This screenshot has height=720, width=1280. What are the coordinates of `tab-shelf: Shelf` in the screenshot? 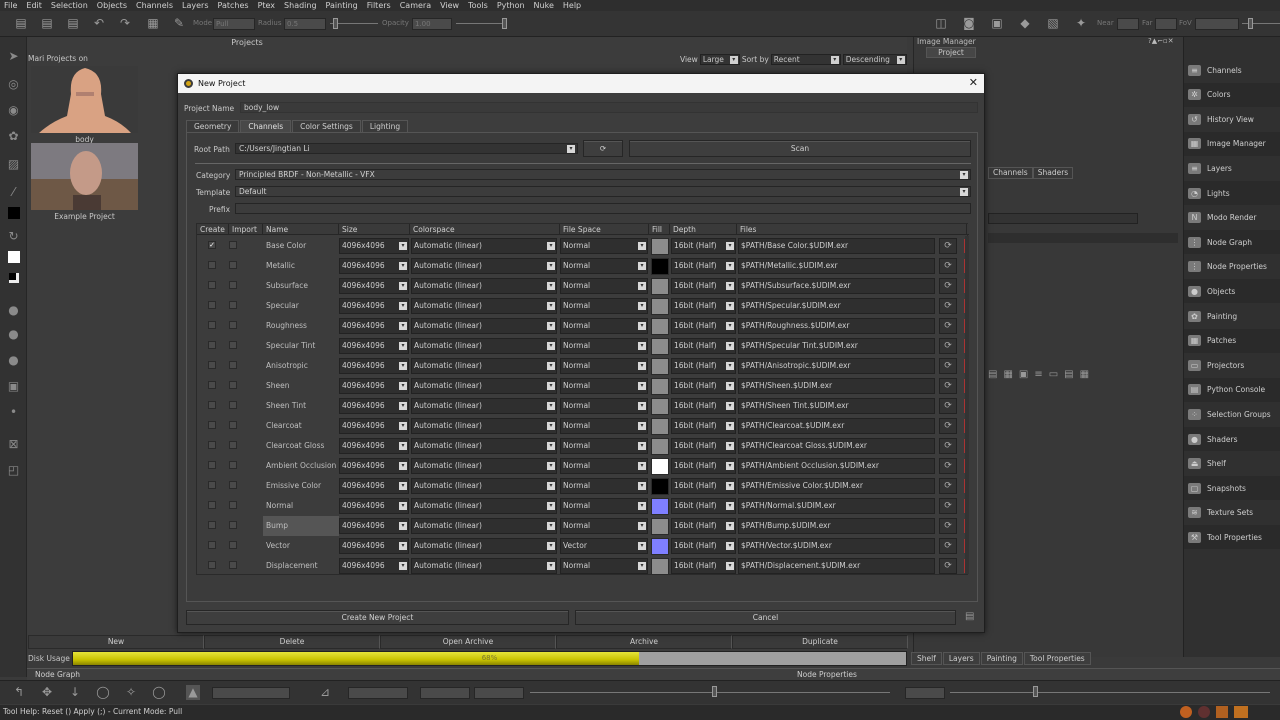 It's located at (926, 658).